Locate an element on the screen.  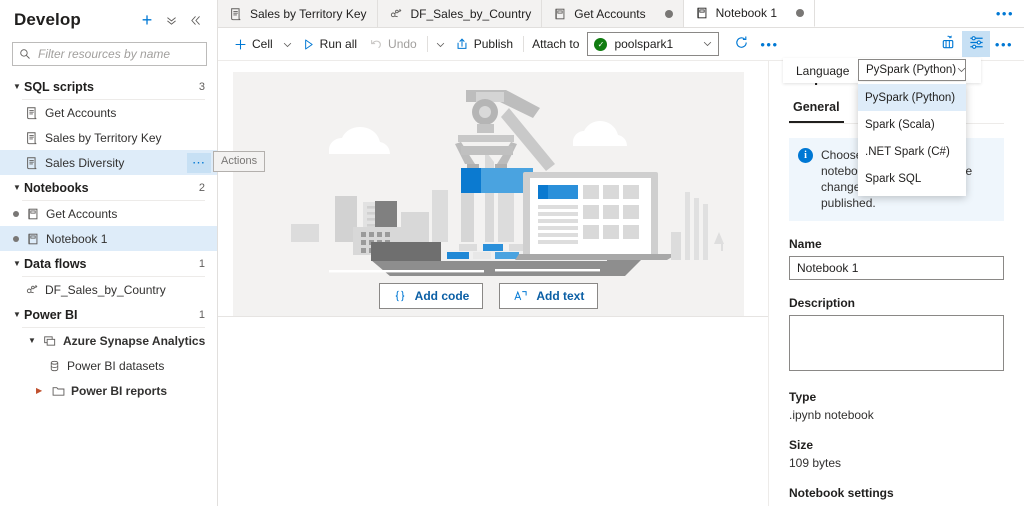
tree-group-data-flows: ▼ Data flows 1 is located at coordinates (108, 263).